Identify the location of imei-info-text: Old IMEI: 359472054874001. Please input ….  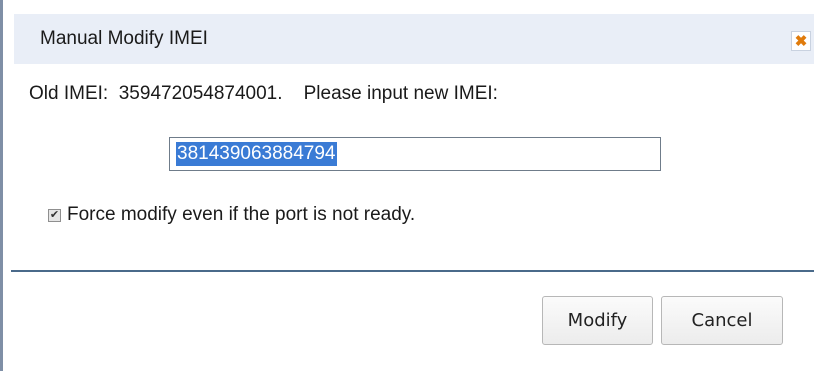
(263, 93).